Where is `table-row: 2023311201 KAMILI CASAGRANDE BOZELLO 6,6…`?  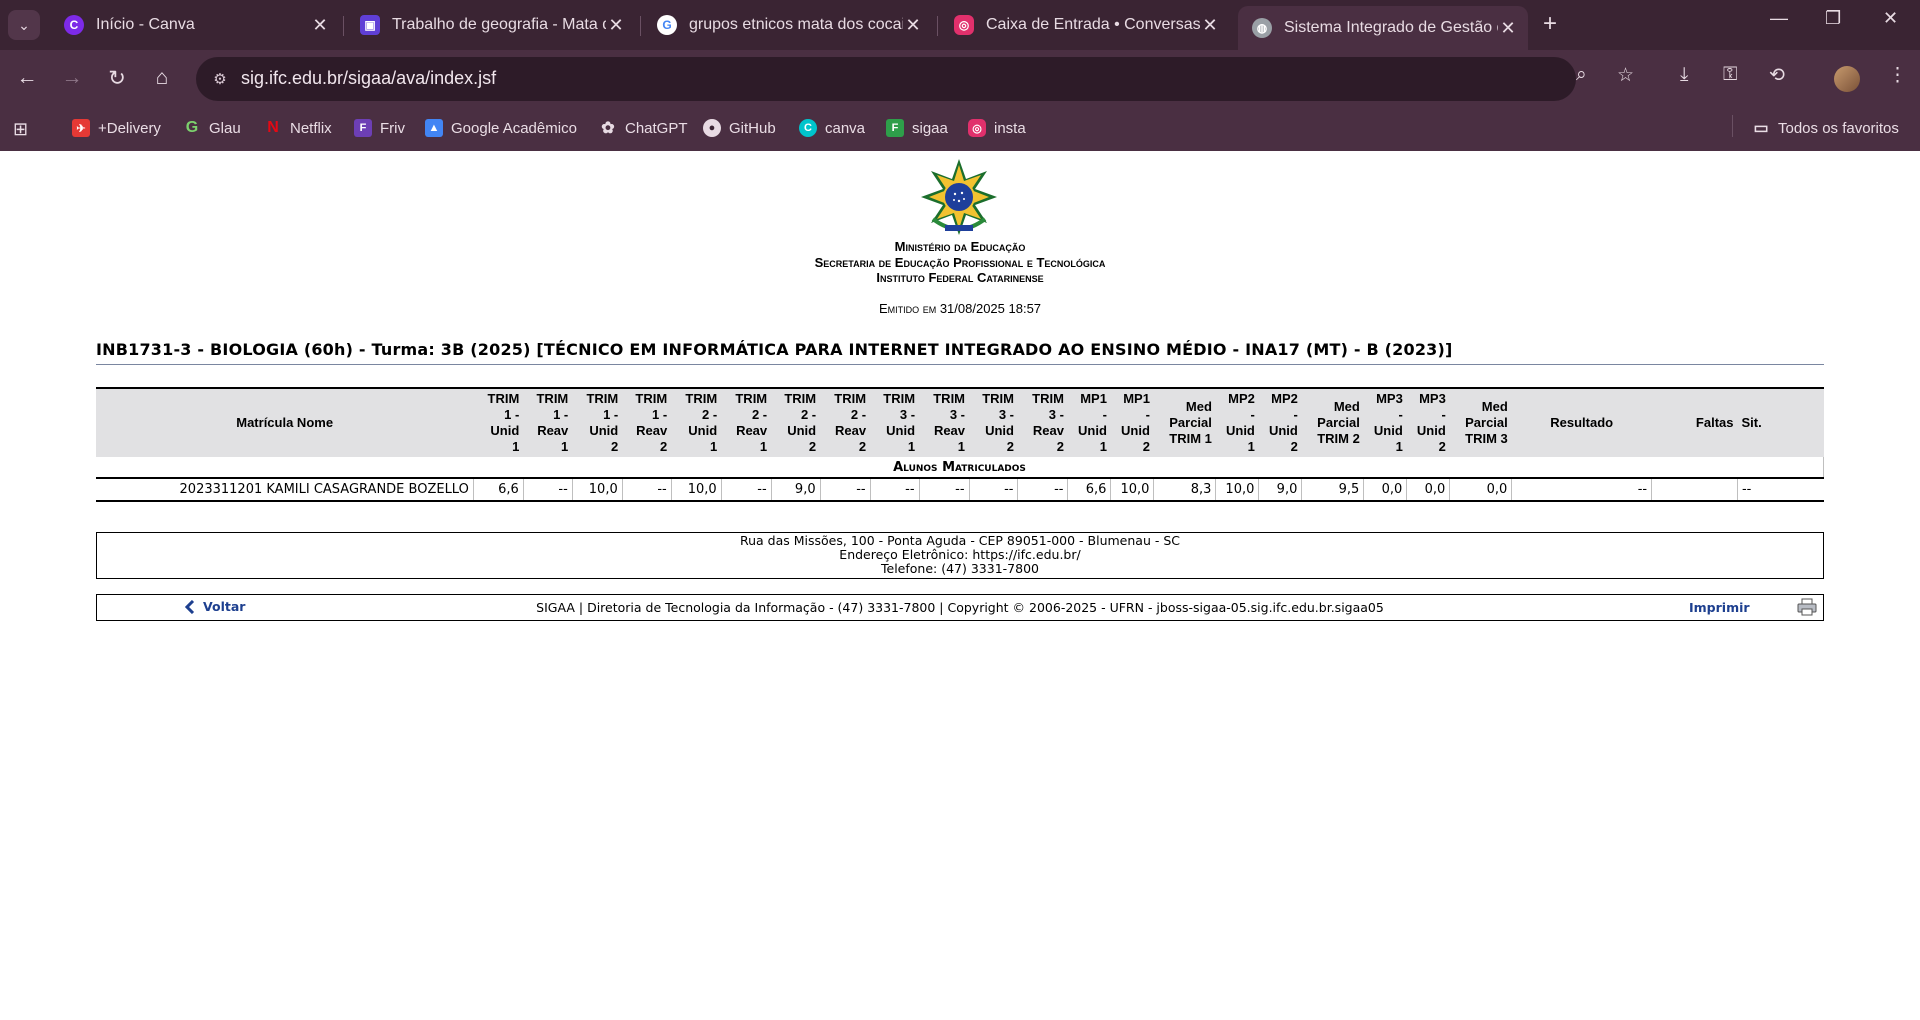
table-row: 2023311201 KAMILI CASAGRANDE BOZELLO 6,6… is located at coordinates (960, 490).